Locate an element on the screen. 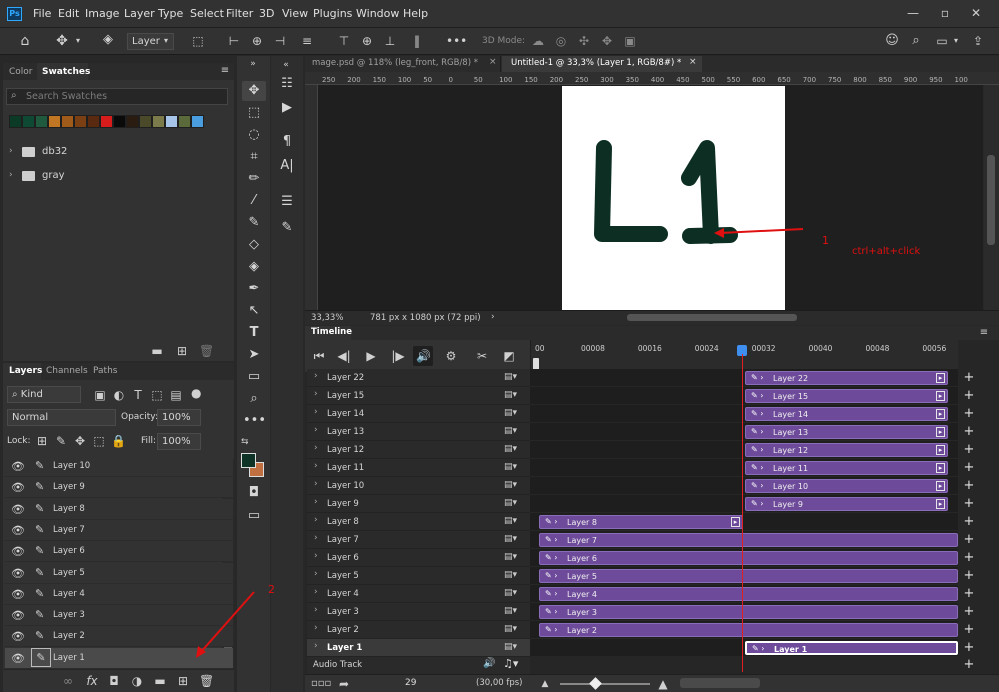 The height and width of the screenshot is (692, 999). track-header: › Layer 5 ▤▾ is located at coordinates (418, 576).